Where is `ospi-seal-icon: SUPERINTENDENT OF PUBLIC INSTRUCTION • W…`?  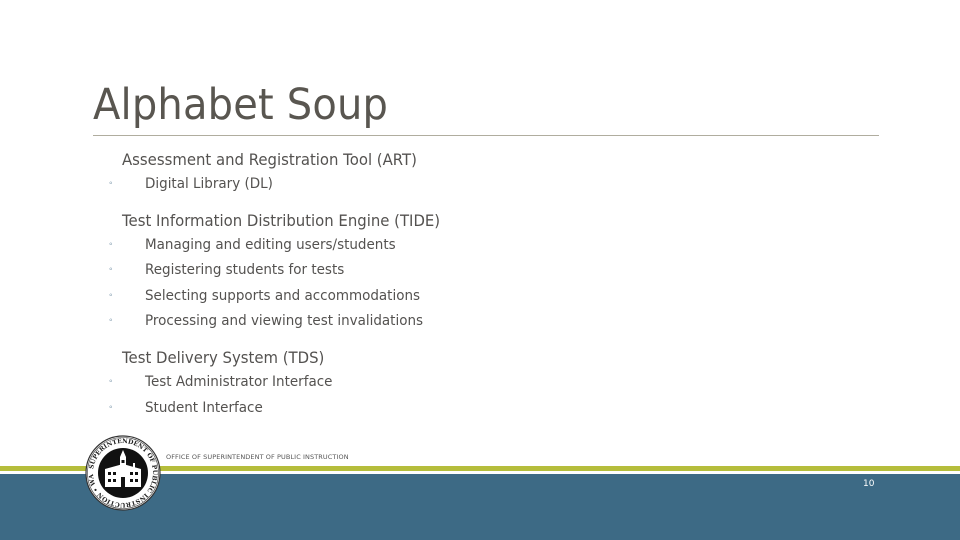
ospi-seal-icon: SUPERINTENDENT OF PUBLIC INSTRUCTION • W… is located at coordinates (123, 473).